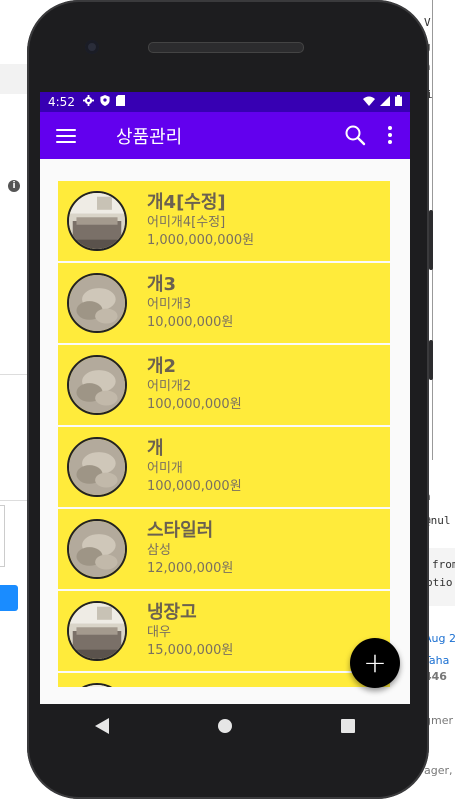 The height and width of the screenshot is (799, 455). I want to click on product-description: 어미개4[수정], so click(186, 222).